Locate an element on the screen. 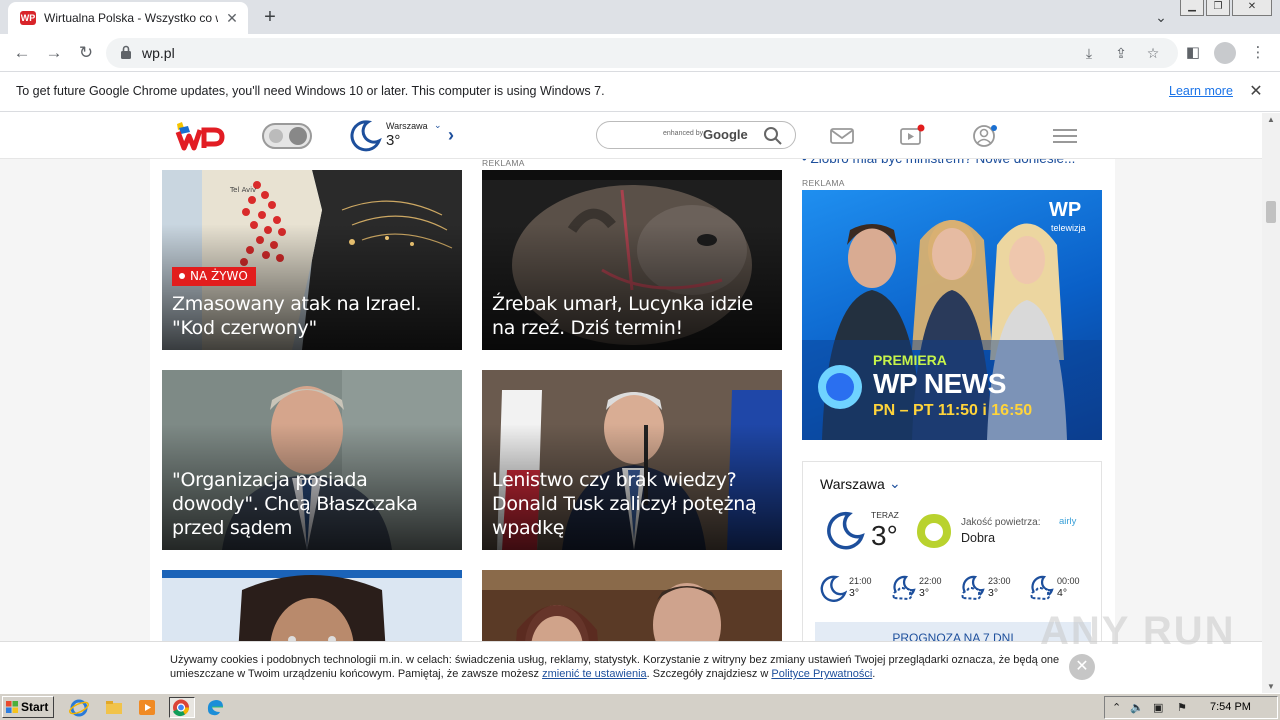 The height and width of the screenshot is (720, 1280). dark-mode-toggle is located at coordinates (287, 136).